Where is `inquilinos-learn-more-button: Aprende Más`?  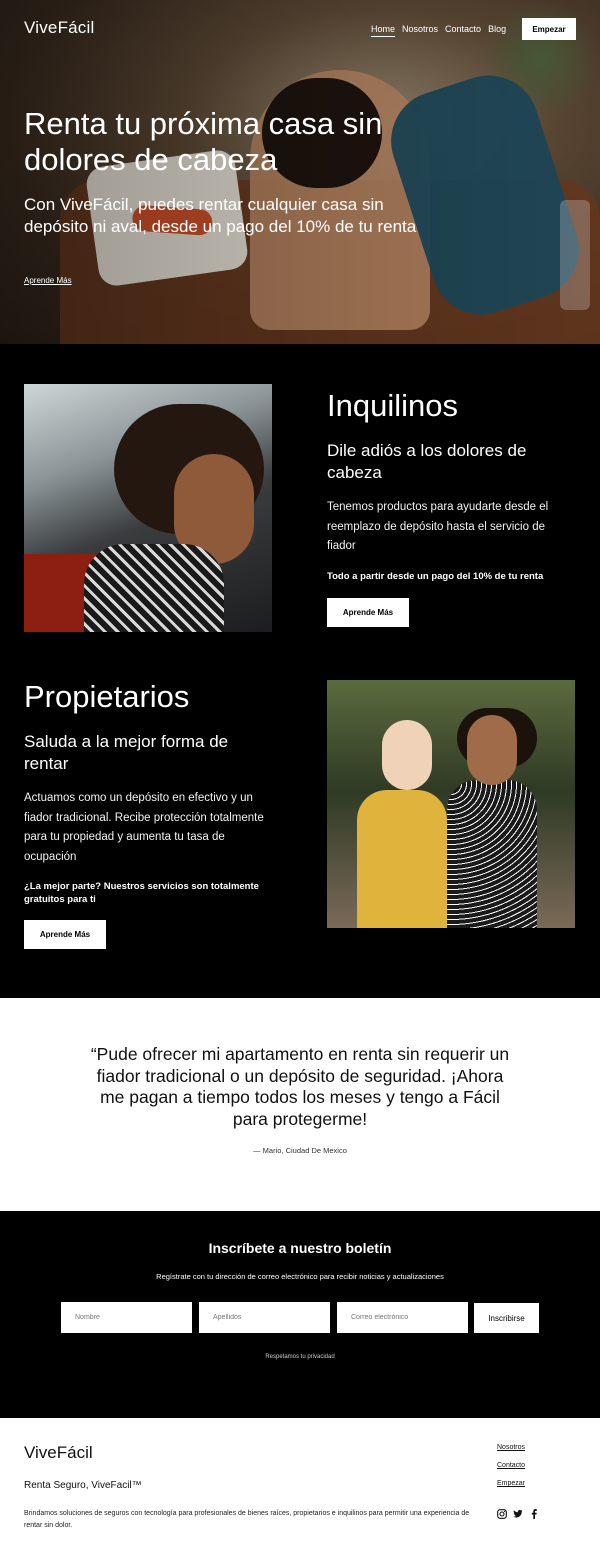
inquilinos-learn-more-button: Aprende Más is located at coordinates (368, 612).